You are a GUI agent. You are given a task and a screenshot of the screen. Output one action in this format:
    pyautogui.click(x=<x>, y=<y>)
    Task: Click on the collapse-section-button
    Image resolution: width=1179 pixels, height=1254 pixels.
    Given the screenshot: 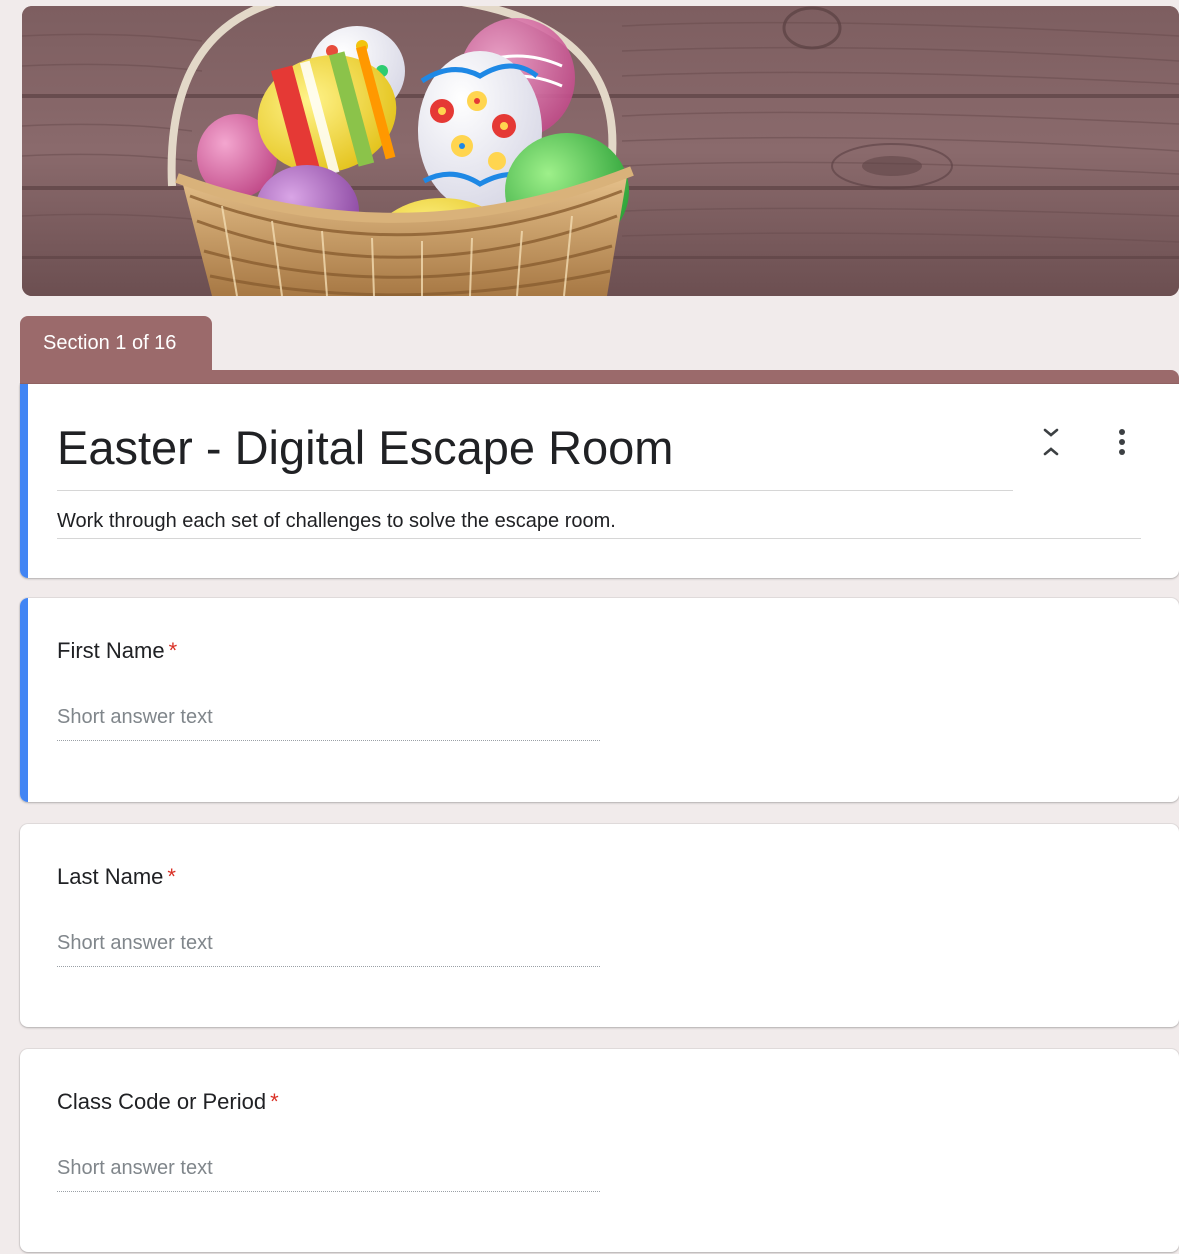 What is the action you would take?
    pyautogui.click(x=1051, y=442)
    